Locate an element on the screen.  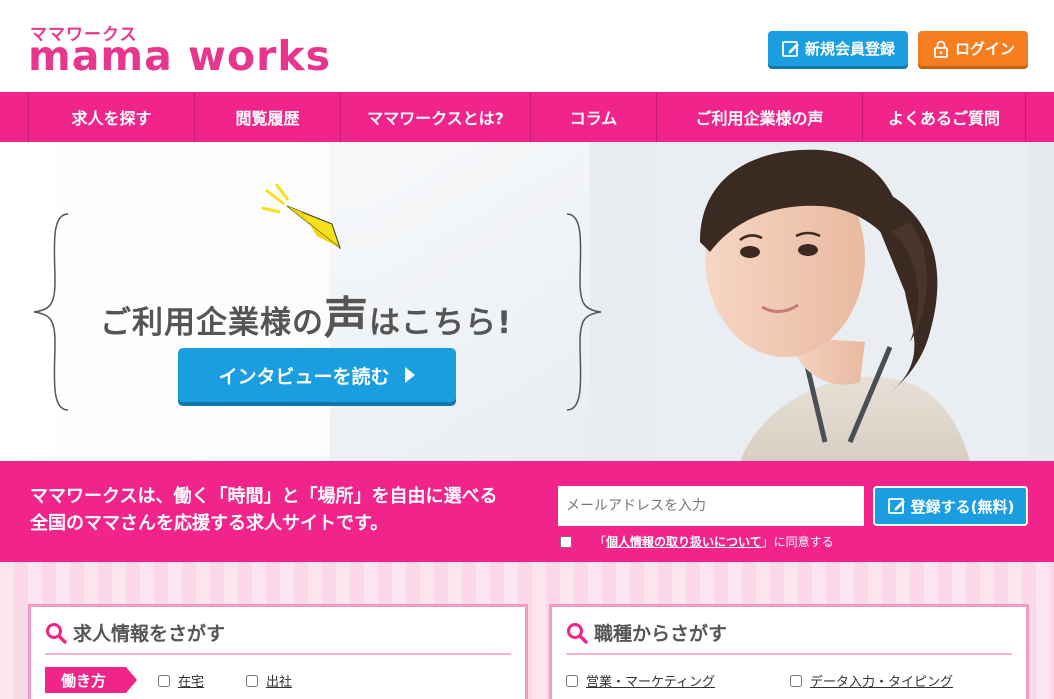
privacy-suffix: 」に同意する is located at coordinates (797, 542).